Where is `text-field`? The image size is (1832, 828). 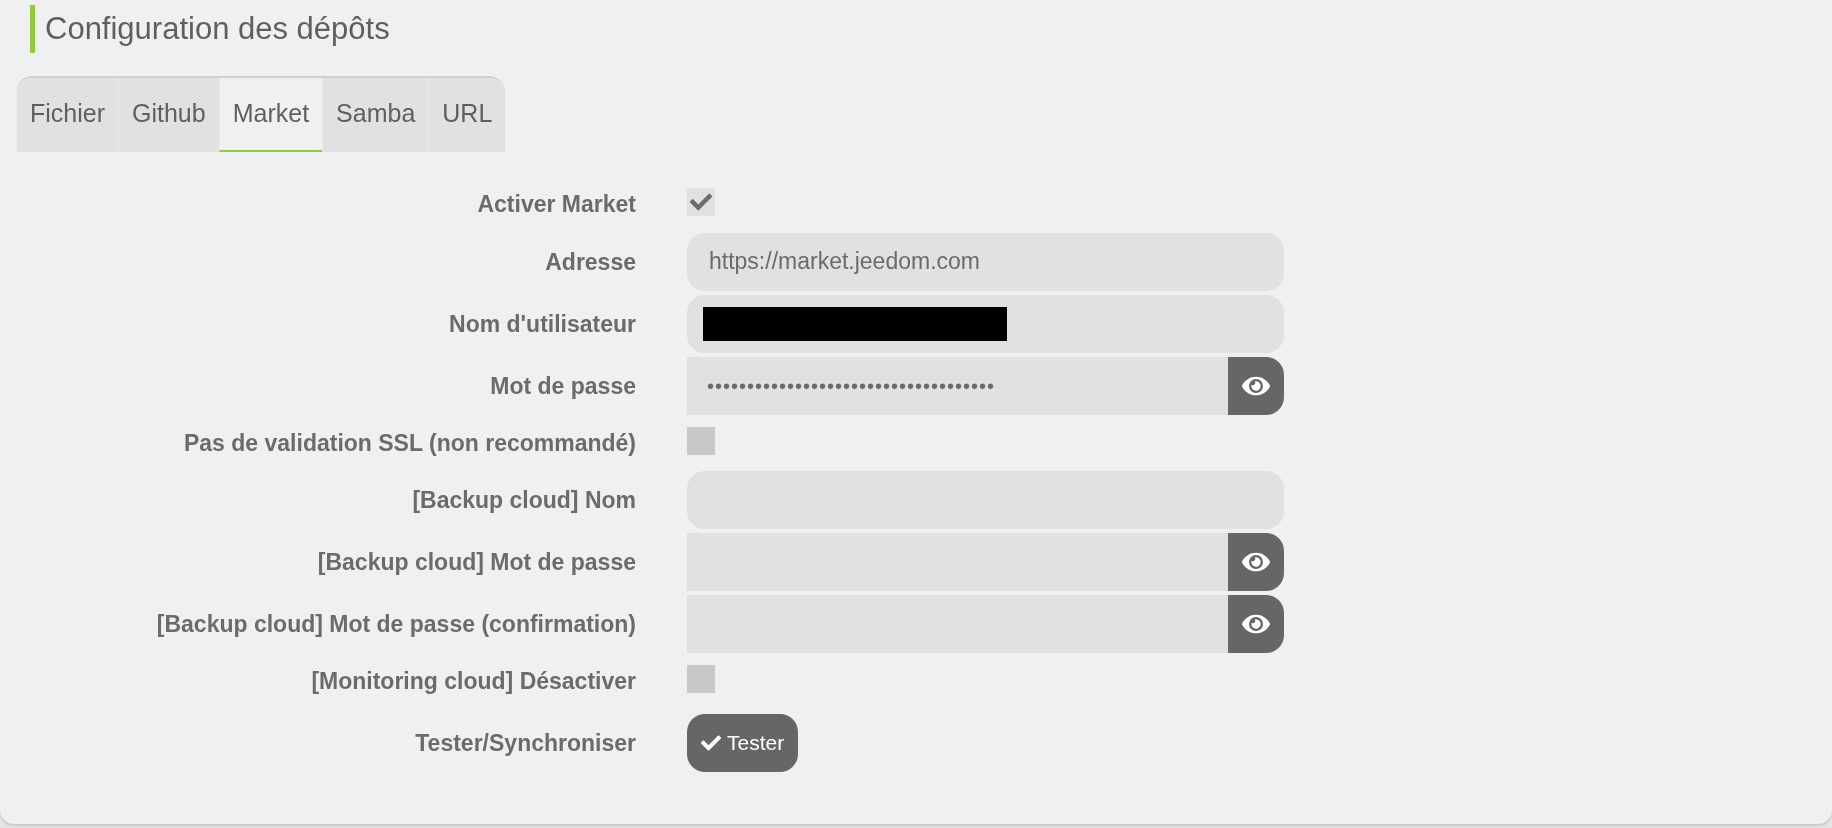
text-field is located at coordinates (985, 323).